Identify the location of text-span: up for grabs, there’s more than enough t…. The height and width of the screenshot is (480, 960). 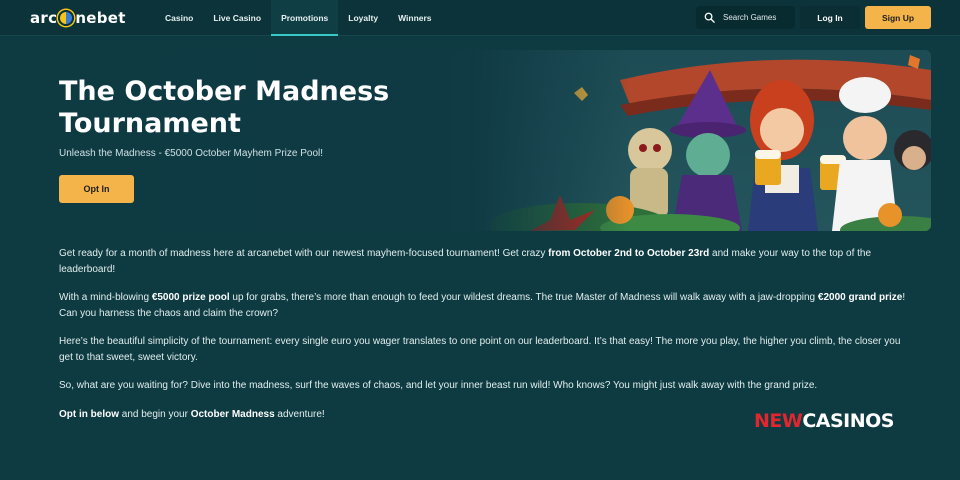
(523, 297).